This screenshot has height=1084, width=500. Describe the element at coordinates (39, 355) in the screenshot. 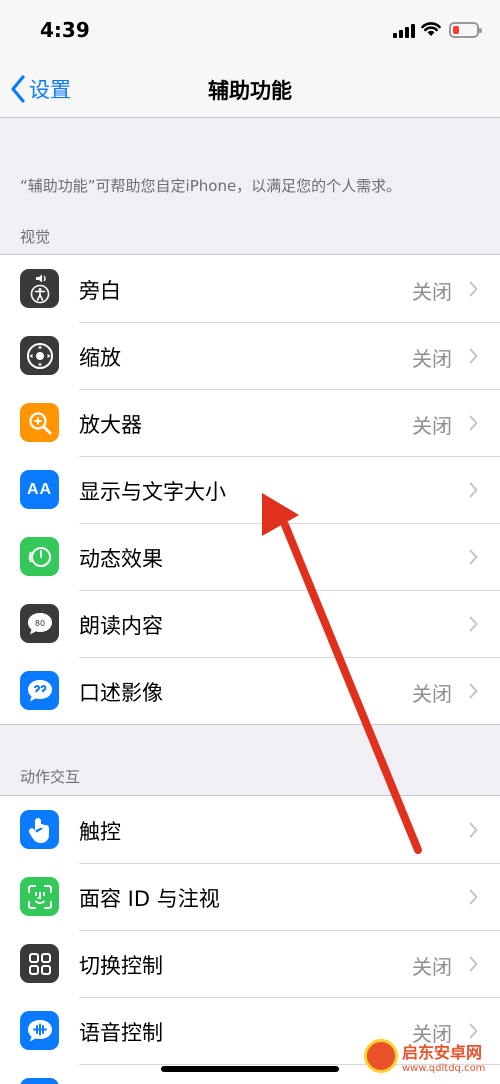

I see `zoom-icon` at that location.